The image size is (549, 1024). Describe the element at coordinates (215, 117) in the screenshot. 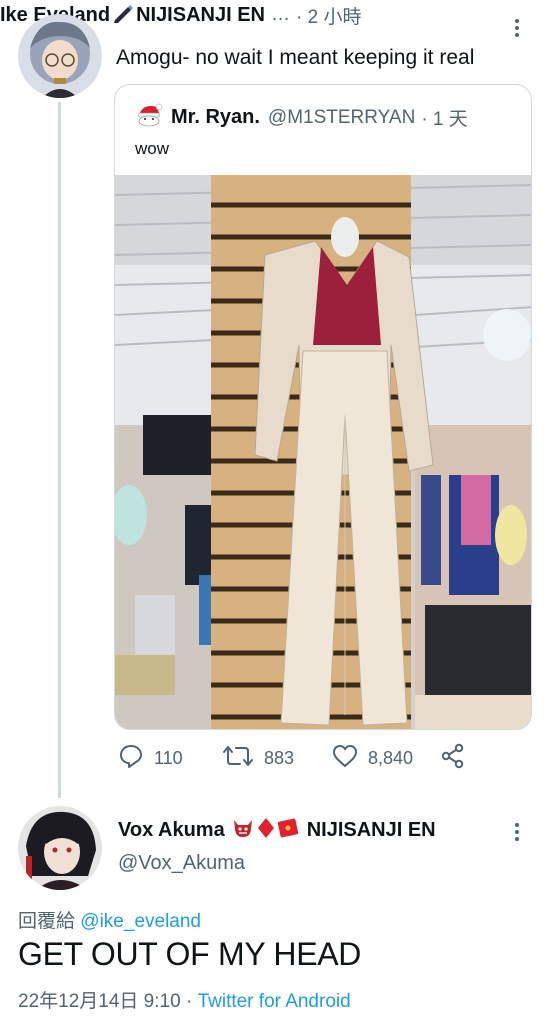

I see `quoted-display-name: Mr. Ryan.` at that location.